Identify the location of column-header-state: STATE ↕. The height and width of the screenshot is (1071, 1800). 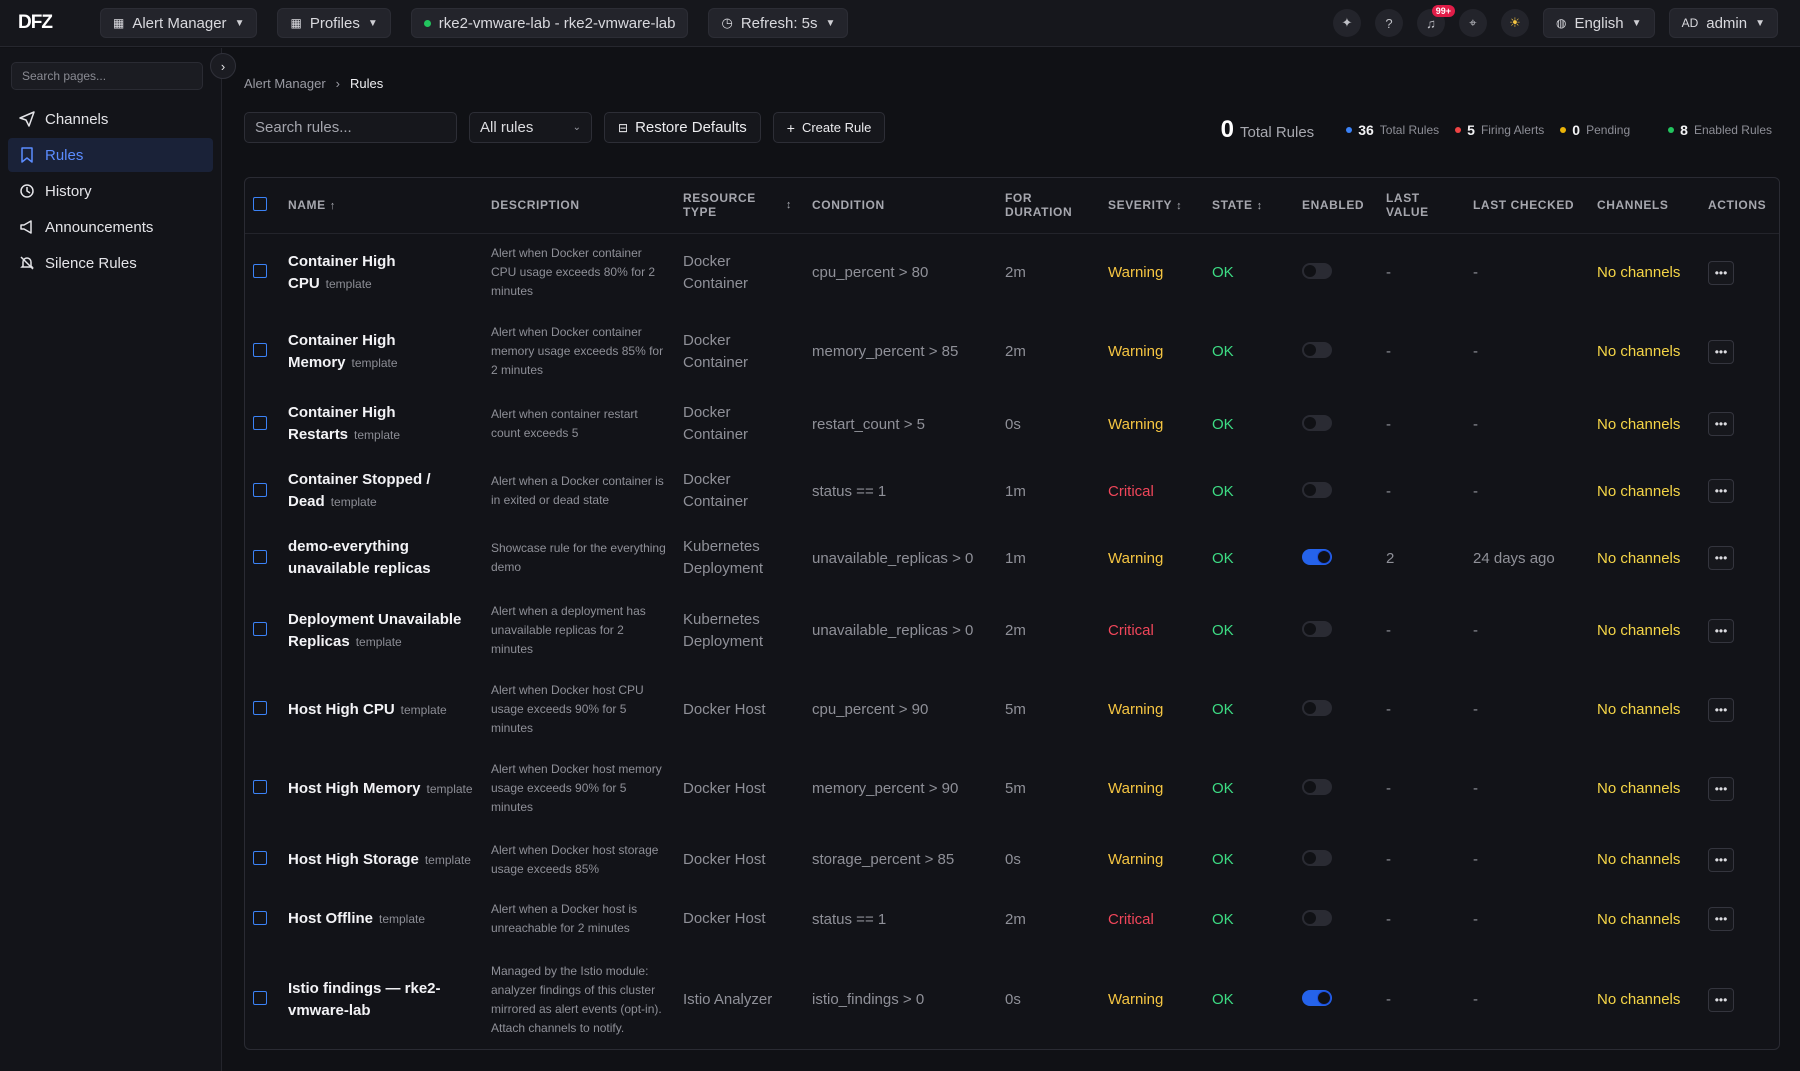
(1249, 206).